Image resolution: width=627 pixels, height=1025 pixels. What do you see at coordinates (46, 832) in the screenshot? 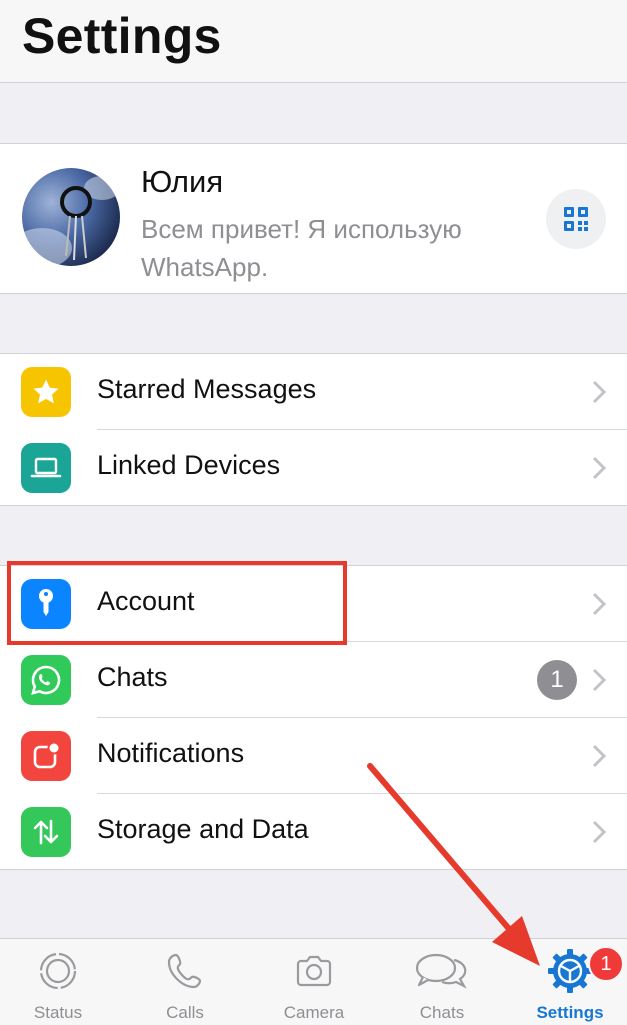
I see `arrows-updown-icon` at bounding box center [46, 832].